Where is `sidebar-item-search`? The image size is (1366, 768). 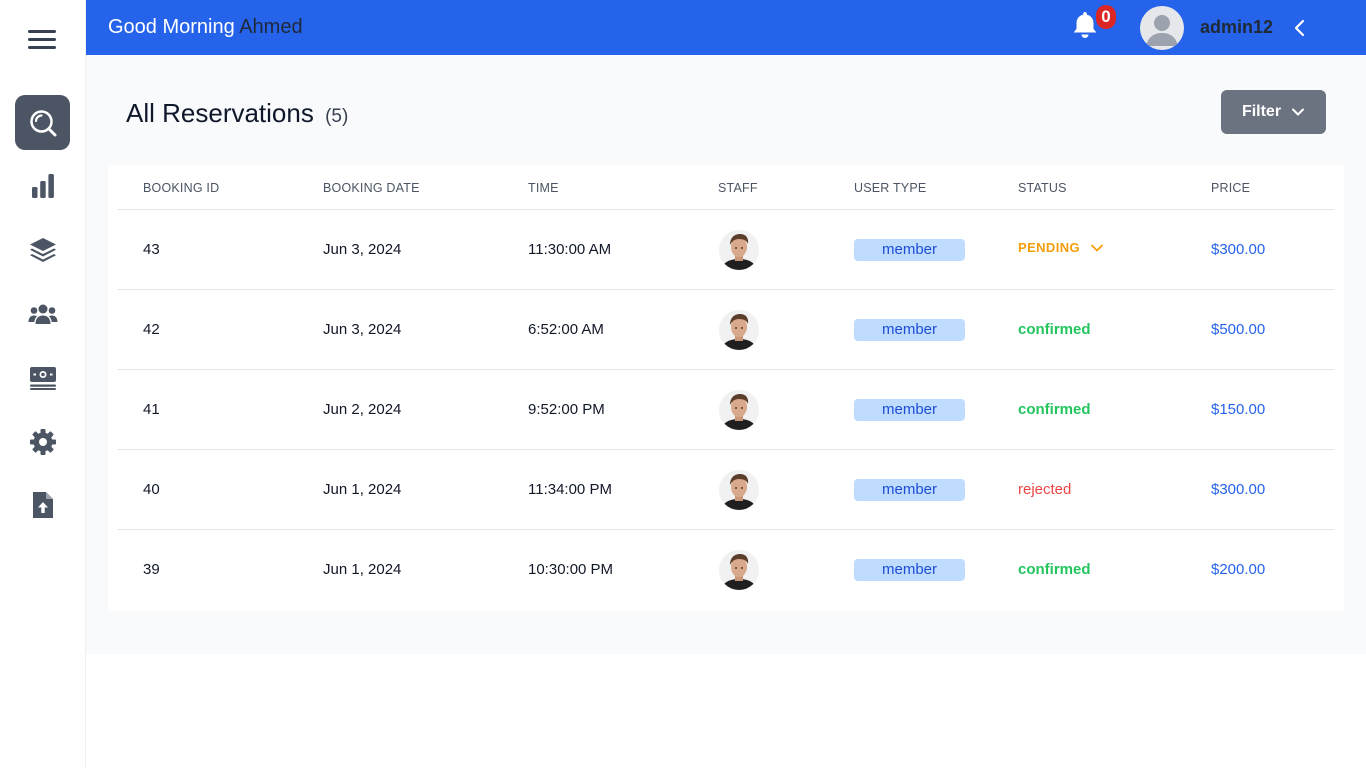 sidebar-item-search is located at coordinates (42, 122).